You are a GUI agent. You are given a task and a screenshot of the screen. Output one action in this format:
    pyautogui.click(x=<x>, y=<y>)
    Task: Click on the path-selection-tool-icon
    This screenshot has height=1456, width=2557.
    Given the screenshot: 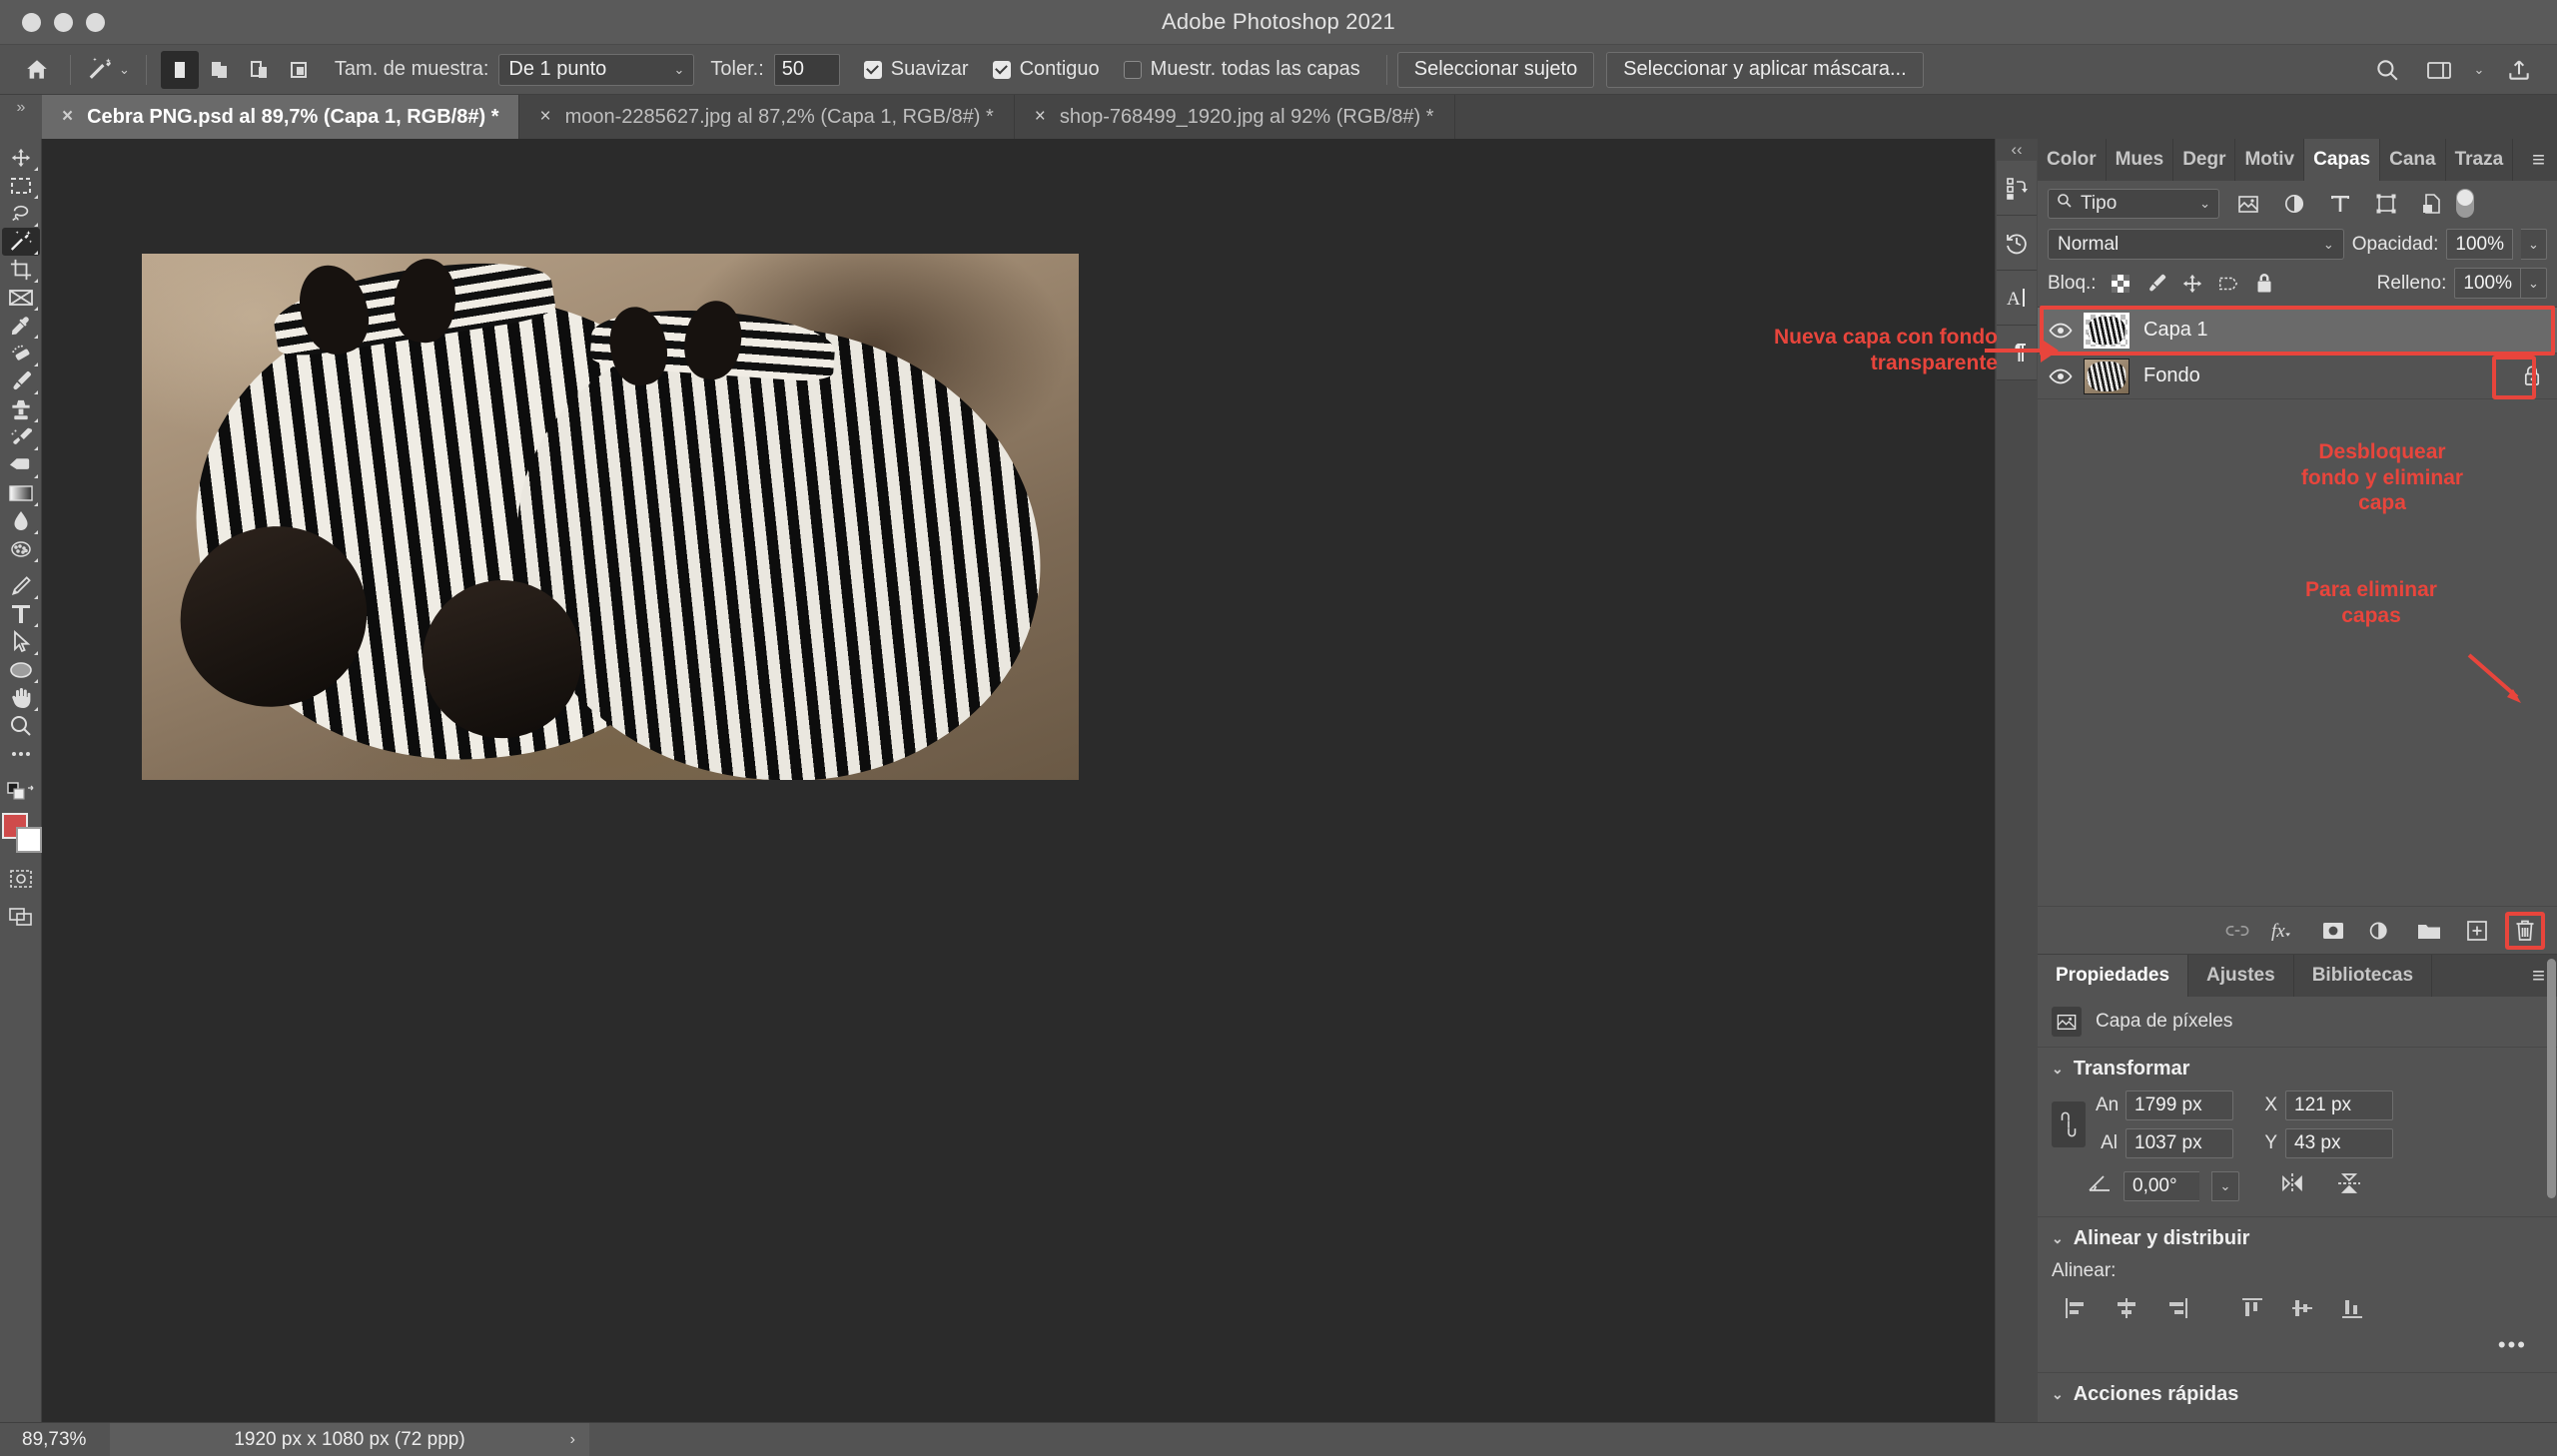 What is the action you would take?
    pyautogui.click(x=21, y=642)
    